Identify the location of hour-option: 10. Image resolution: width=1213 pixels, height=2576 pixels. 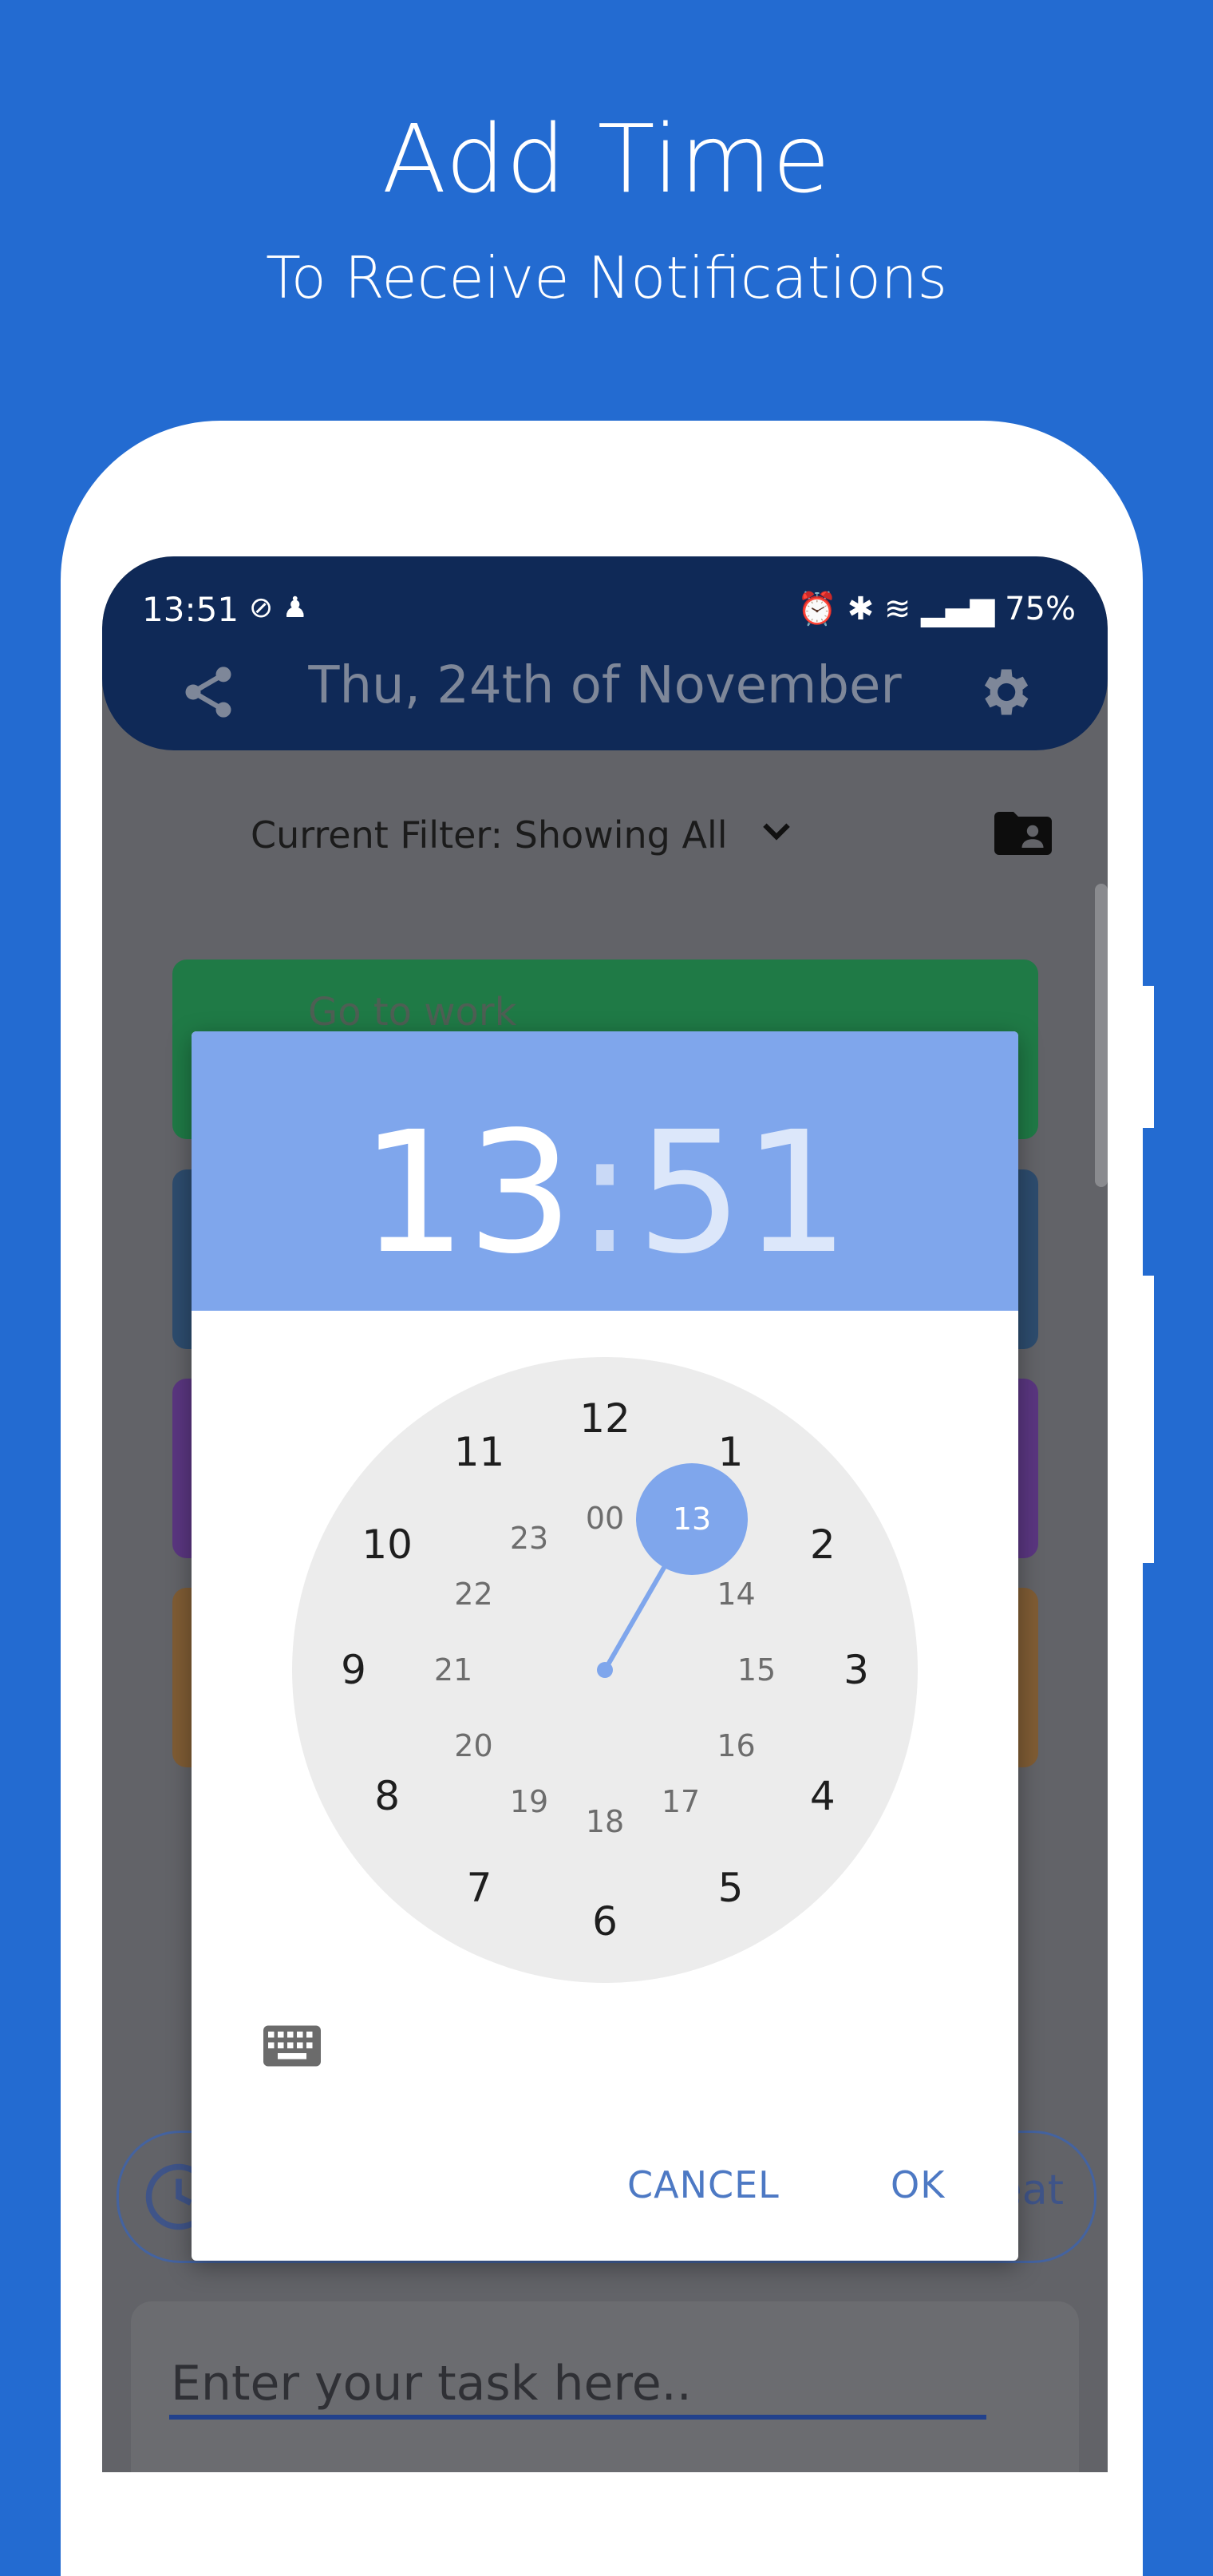
(387, 1545).